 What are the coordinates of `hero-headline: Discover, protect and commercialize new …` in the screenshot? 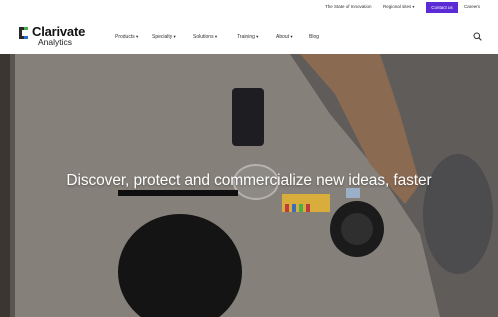 It's located at (249, 180).